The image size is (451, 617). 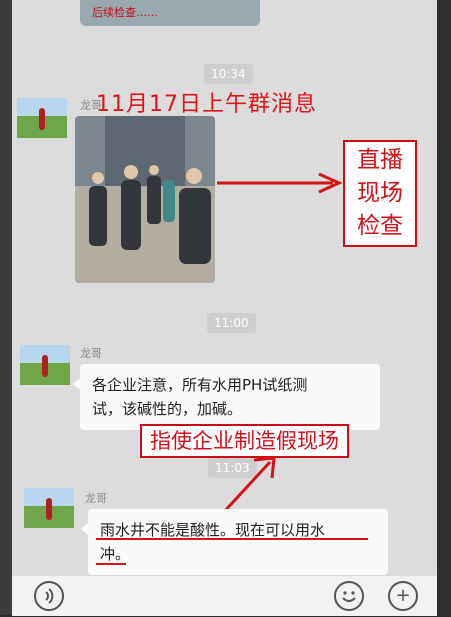 What do you see at coordinates (145, 199) in the screenshot?
I see `image-message-photo` at bounding box center [145, 199].